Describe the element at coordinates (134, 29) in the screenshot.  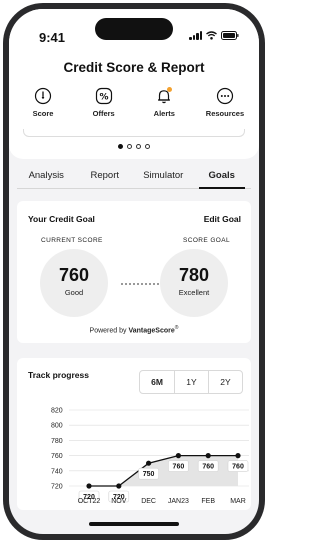
I see `dynamic-island` at that location.